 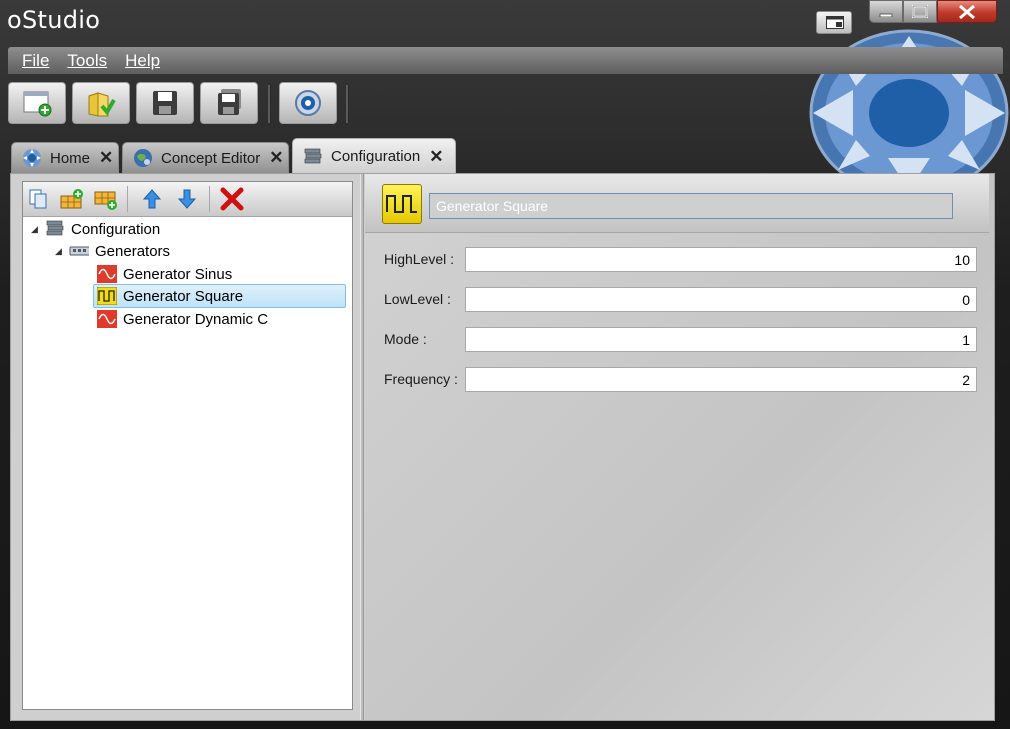 What do you see at coordinates (32, 158) in the screenshot?
I see `home-icon` at bounding box center [32, 158].